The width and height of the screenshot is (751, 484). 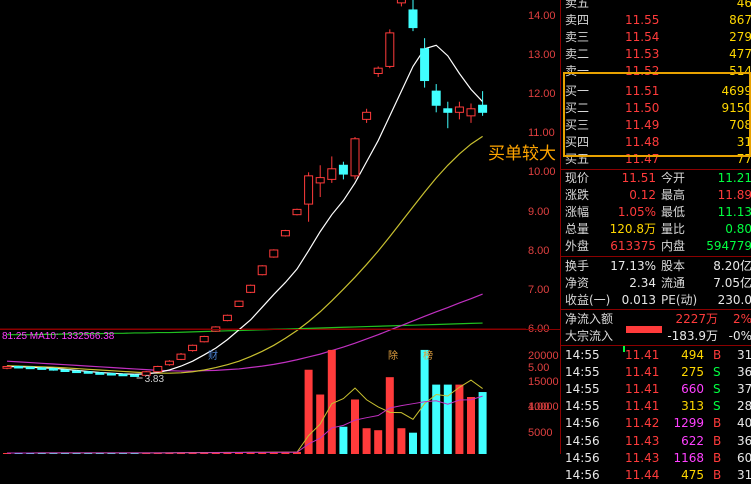 What do you see at coordinates (543, 381) in the screenshot?
I see `volume-axis-label: 15000` at bounding box center [543, 381].